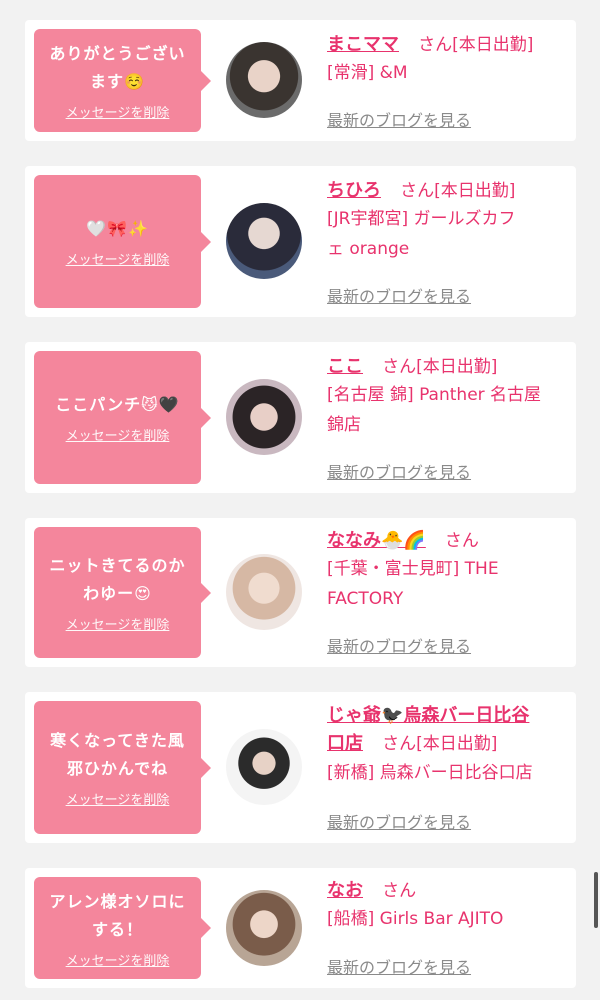  I want to click on shop-name: [JR宇都宮] ガールズカフ, so click(421, 219).